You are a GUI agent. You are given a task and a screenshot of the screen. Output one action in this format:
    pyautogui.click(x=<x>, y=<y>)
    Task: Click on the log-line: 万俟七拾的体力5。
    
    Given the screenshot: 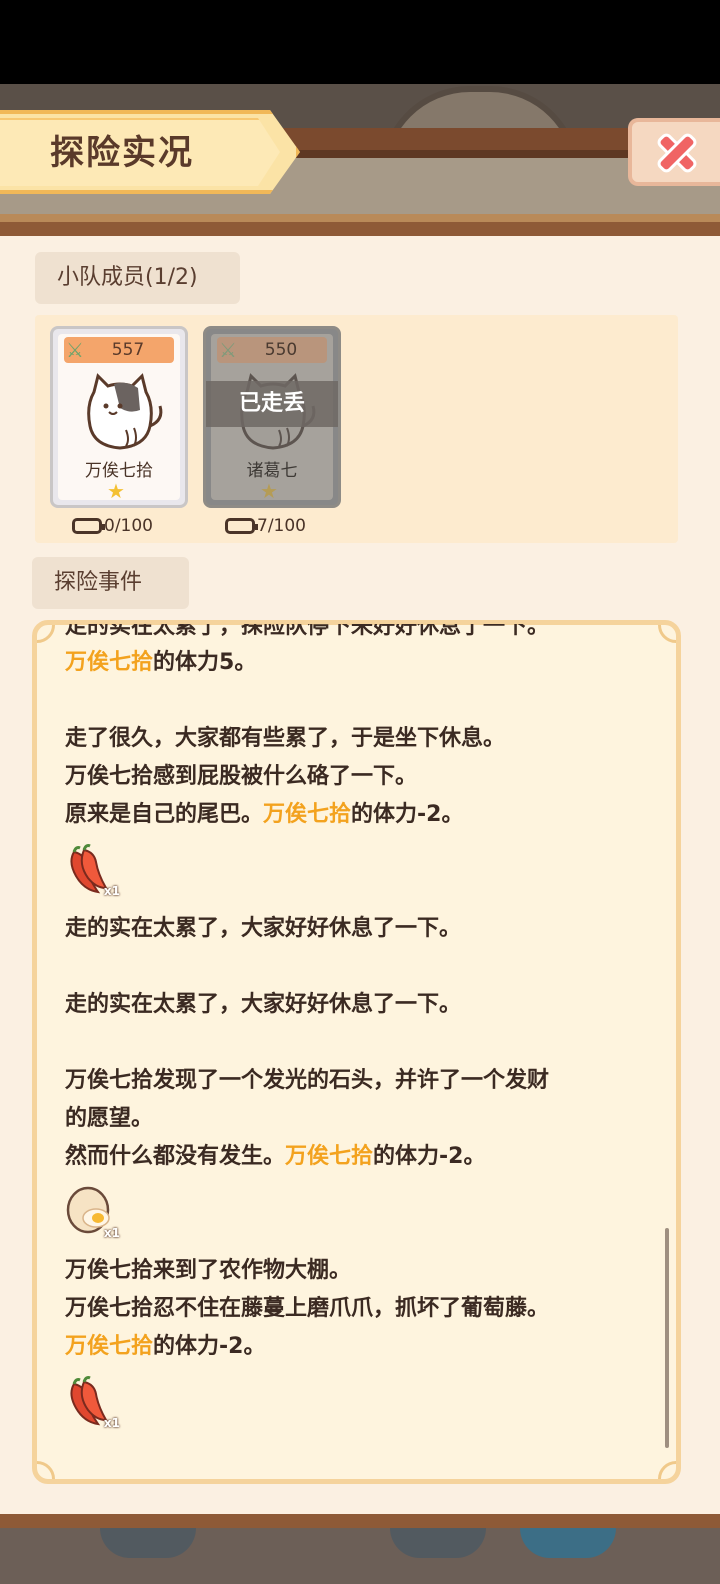 What is the action you would take?
    pyautogui.click(x=161, y=662)
    